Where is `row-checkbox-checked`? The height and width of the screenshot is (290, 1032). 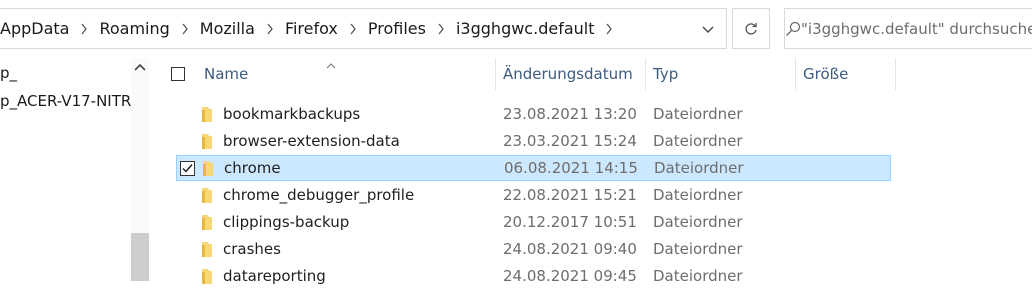
row-checkbox-checked is located at coordinates (187, 168).